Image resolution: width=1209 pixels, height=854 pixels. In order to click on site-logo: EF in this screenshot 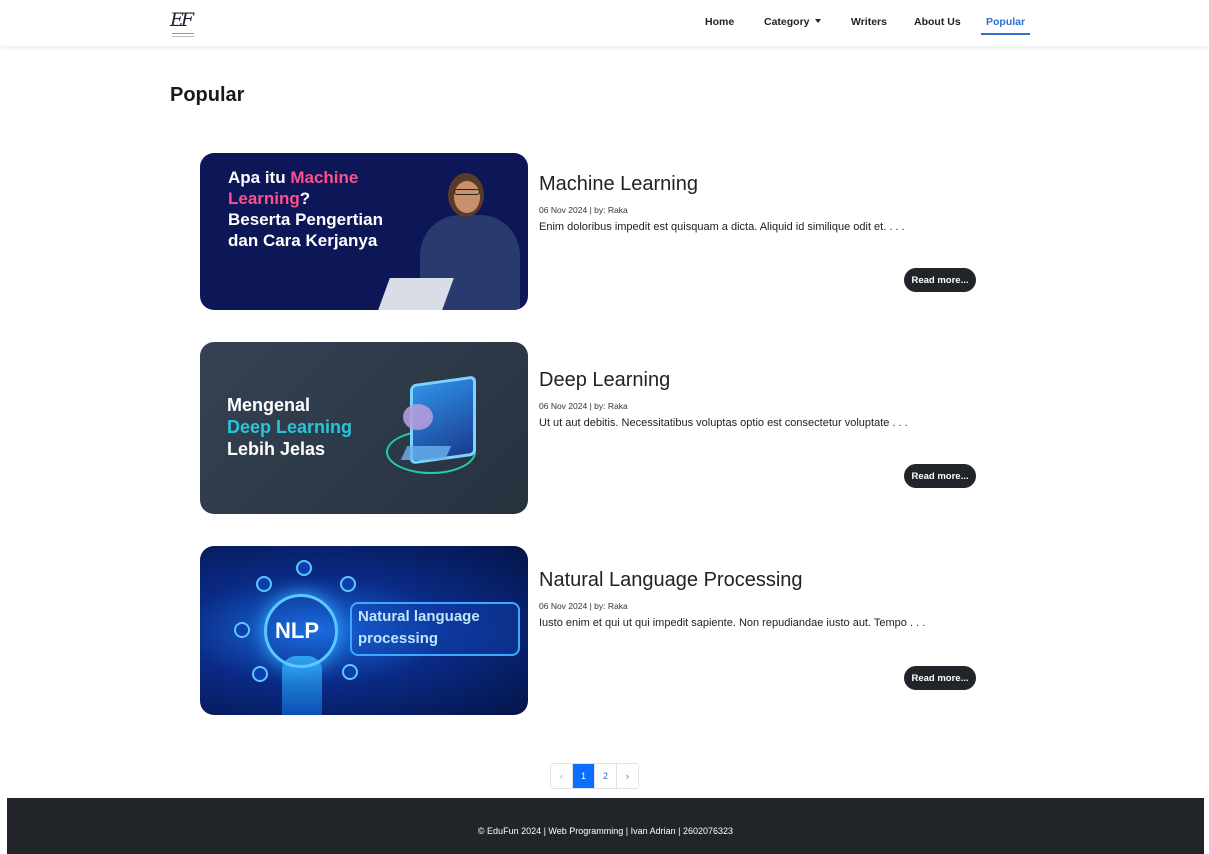, I will do `click(183, 24)`.